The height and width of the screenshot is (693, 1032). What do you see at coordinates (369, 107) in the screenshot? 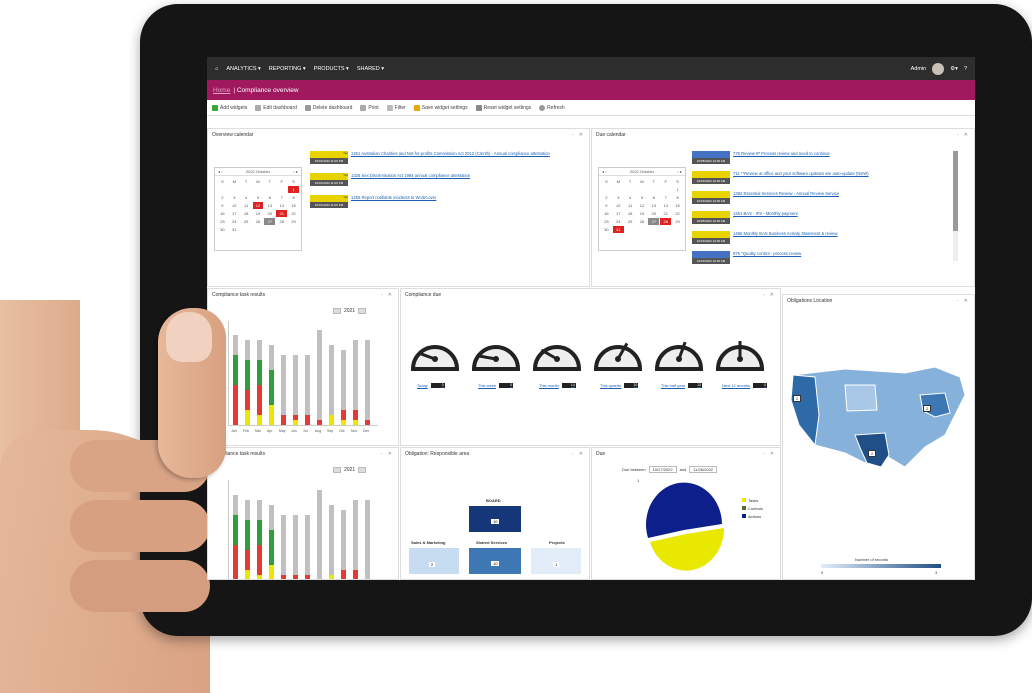
I see `print-button: Print` at bounding box center [369, 107].